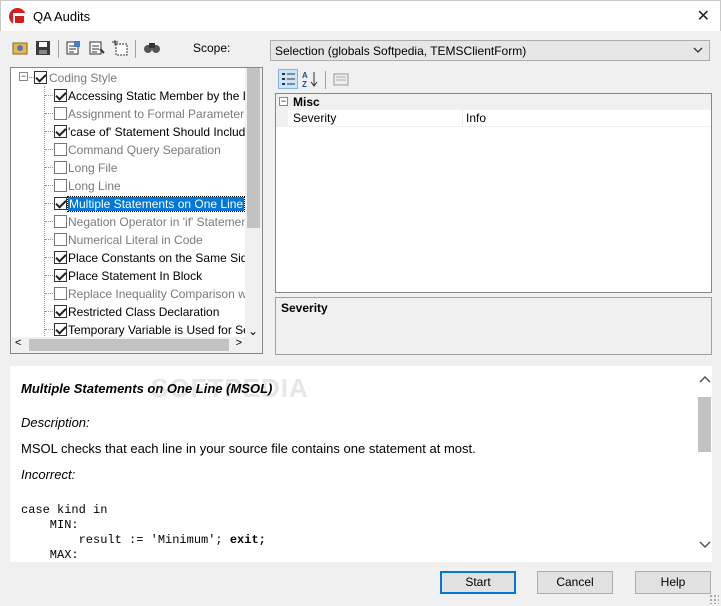  I want to click on tree-rule-item: Negation Operator in 'if' Statement, so click(129, 222).